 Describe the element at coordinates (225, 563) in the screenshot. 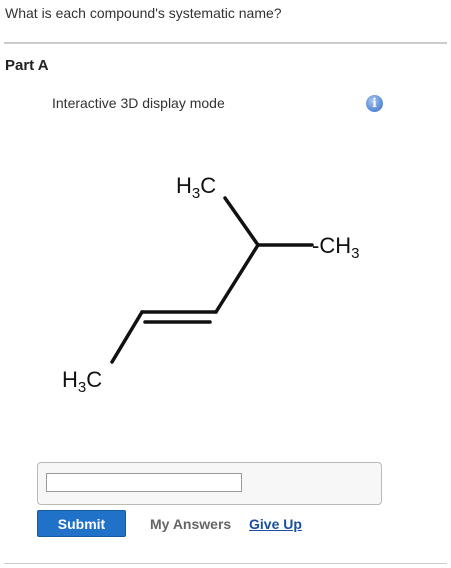

I see `divider-bottom` at that location.